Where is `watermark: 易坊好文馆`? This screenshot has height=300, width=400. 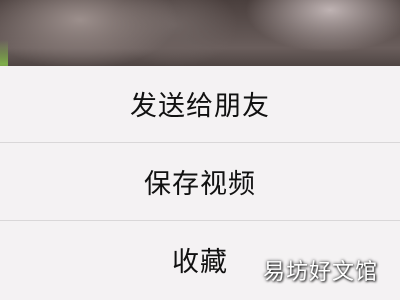
watermark: 易坊好文馆 is located at coordinates (320, 272).